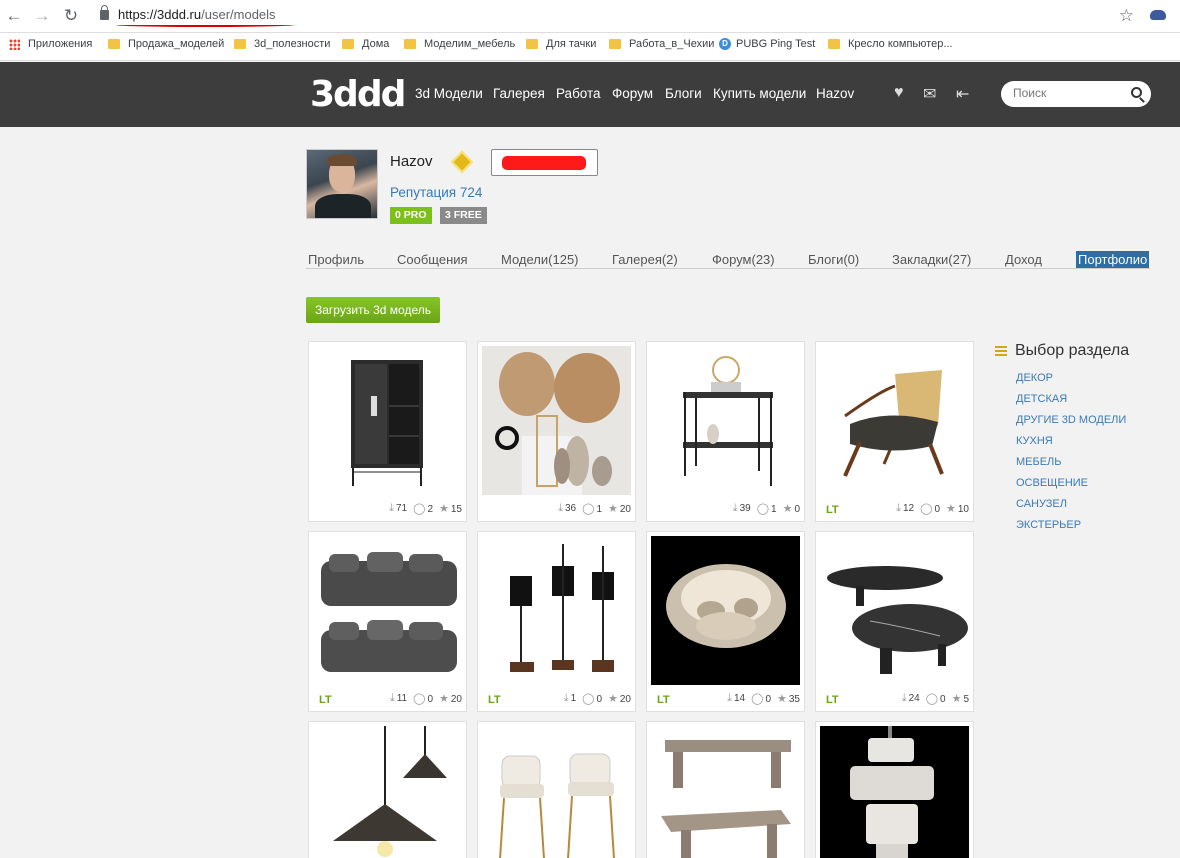 This screenshot has width=1180, height=858. What do you see at coordinates (899, 93) in the screenshot?
I see `heart-icon: ♥` at bounding box center [899, 93].